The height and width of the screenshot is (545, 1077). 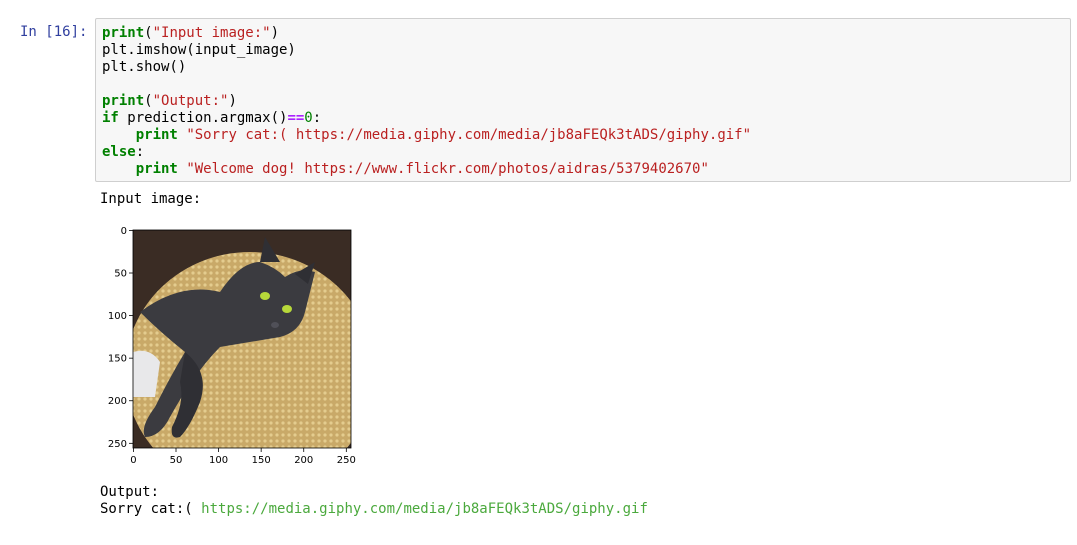 What do you see at coordinates (117, 444) in the screenshot?
I see `y-tick-label: 250` at bounding box center [117, 444].